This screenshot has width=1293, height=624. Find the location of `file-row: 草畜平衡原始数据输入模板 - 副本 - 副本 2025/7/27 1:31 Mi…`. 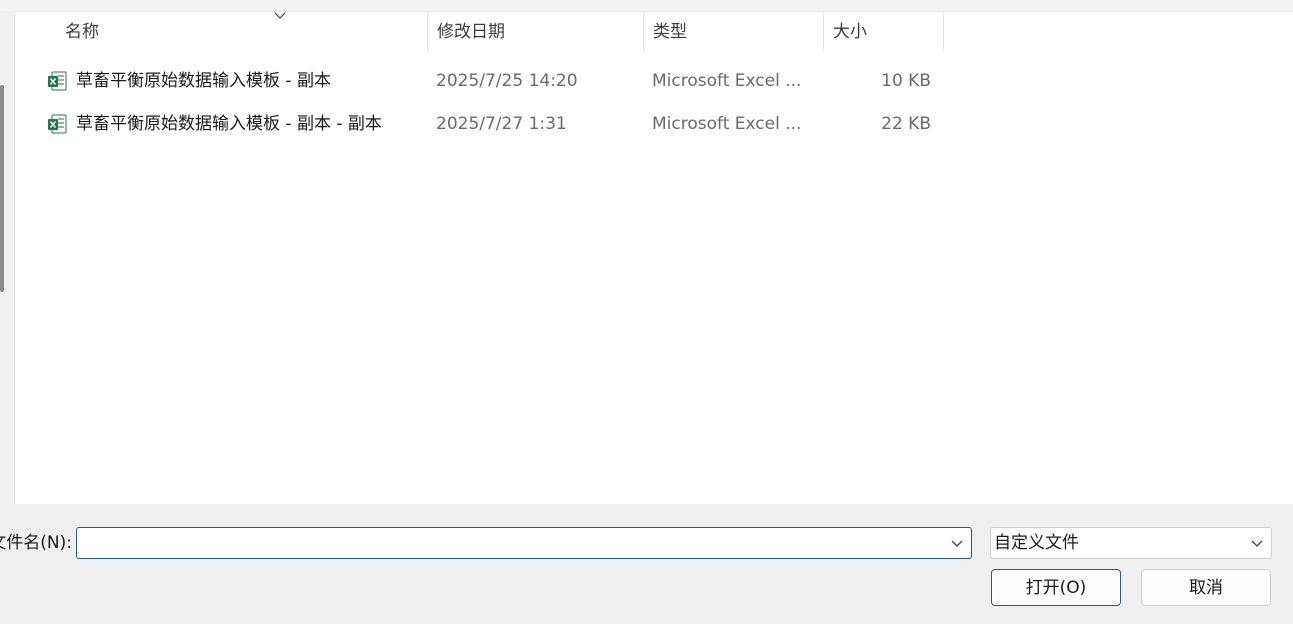

file-row: 草畜平衡原始数据输入模板 - 副本 - 副本 2025/7/27 1:31 Mi… is located at coordinates (654, 124).